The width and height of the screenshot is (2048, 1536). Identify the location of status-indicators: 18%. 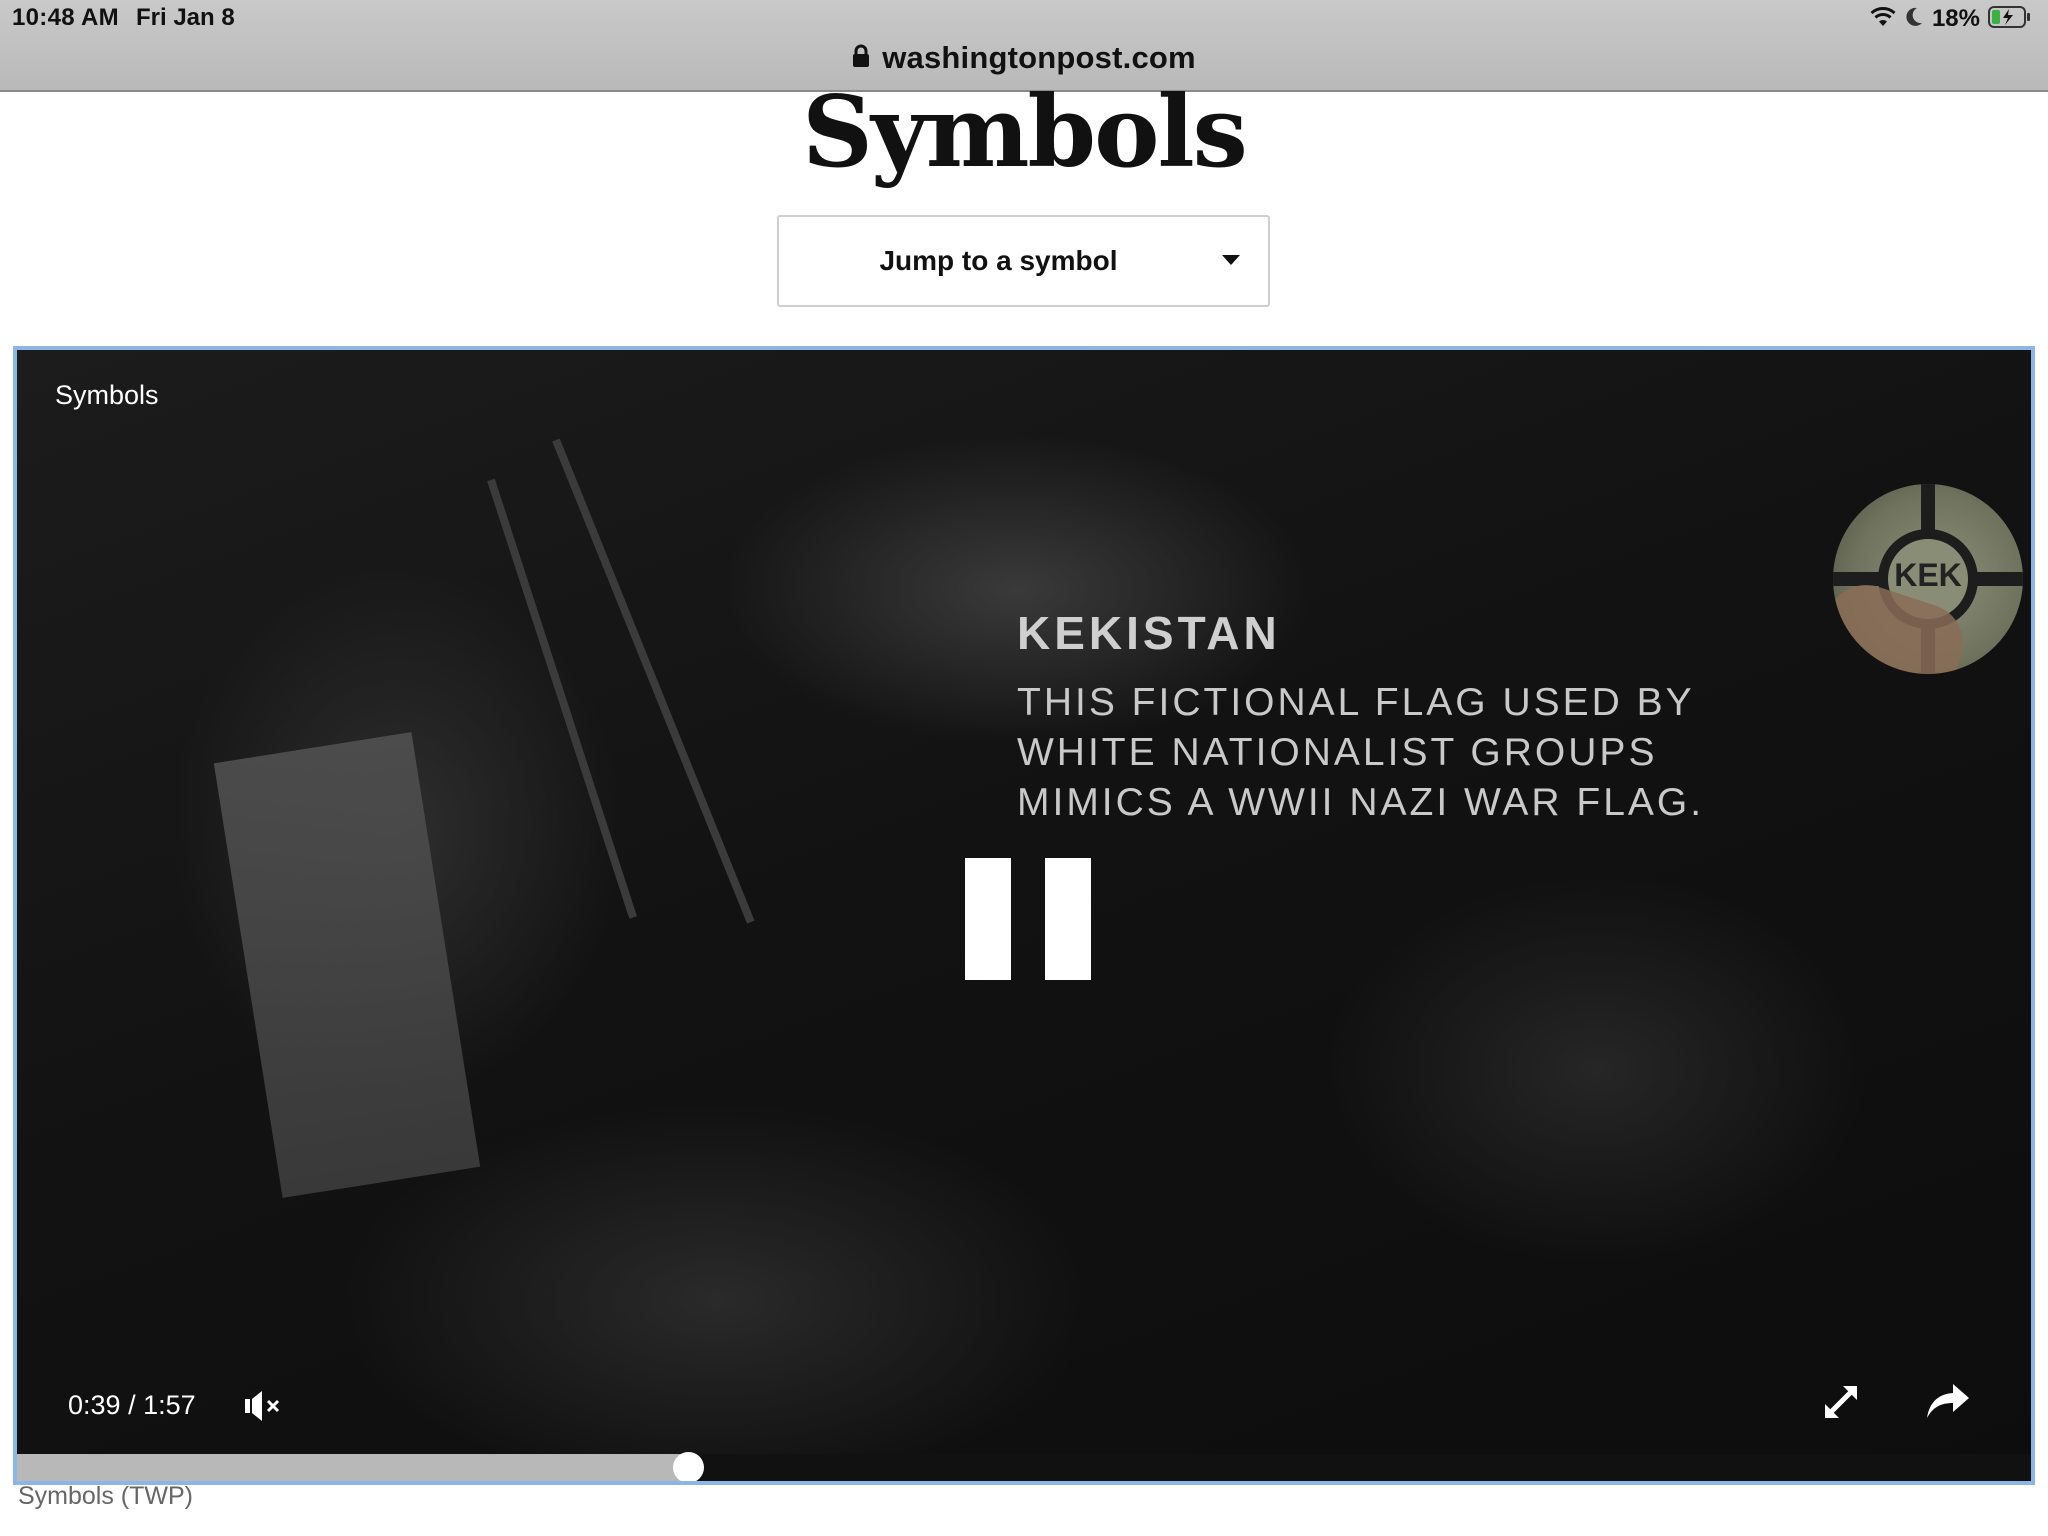
(1951, 19).